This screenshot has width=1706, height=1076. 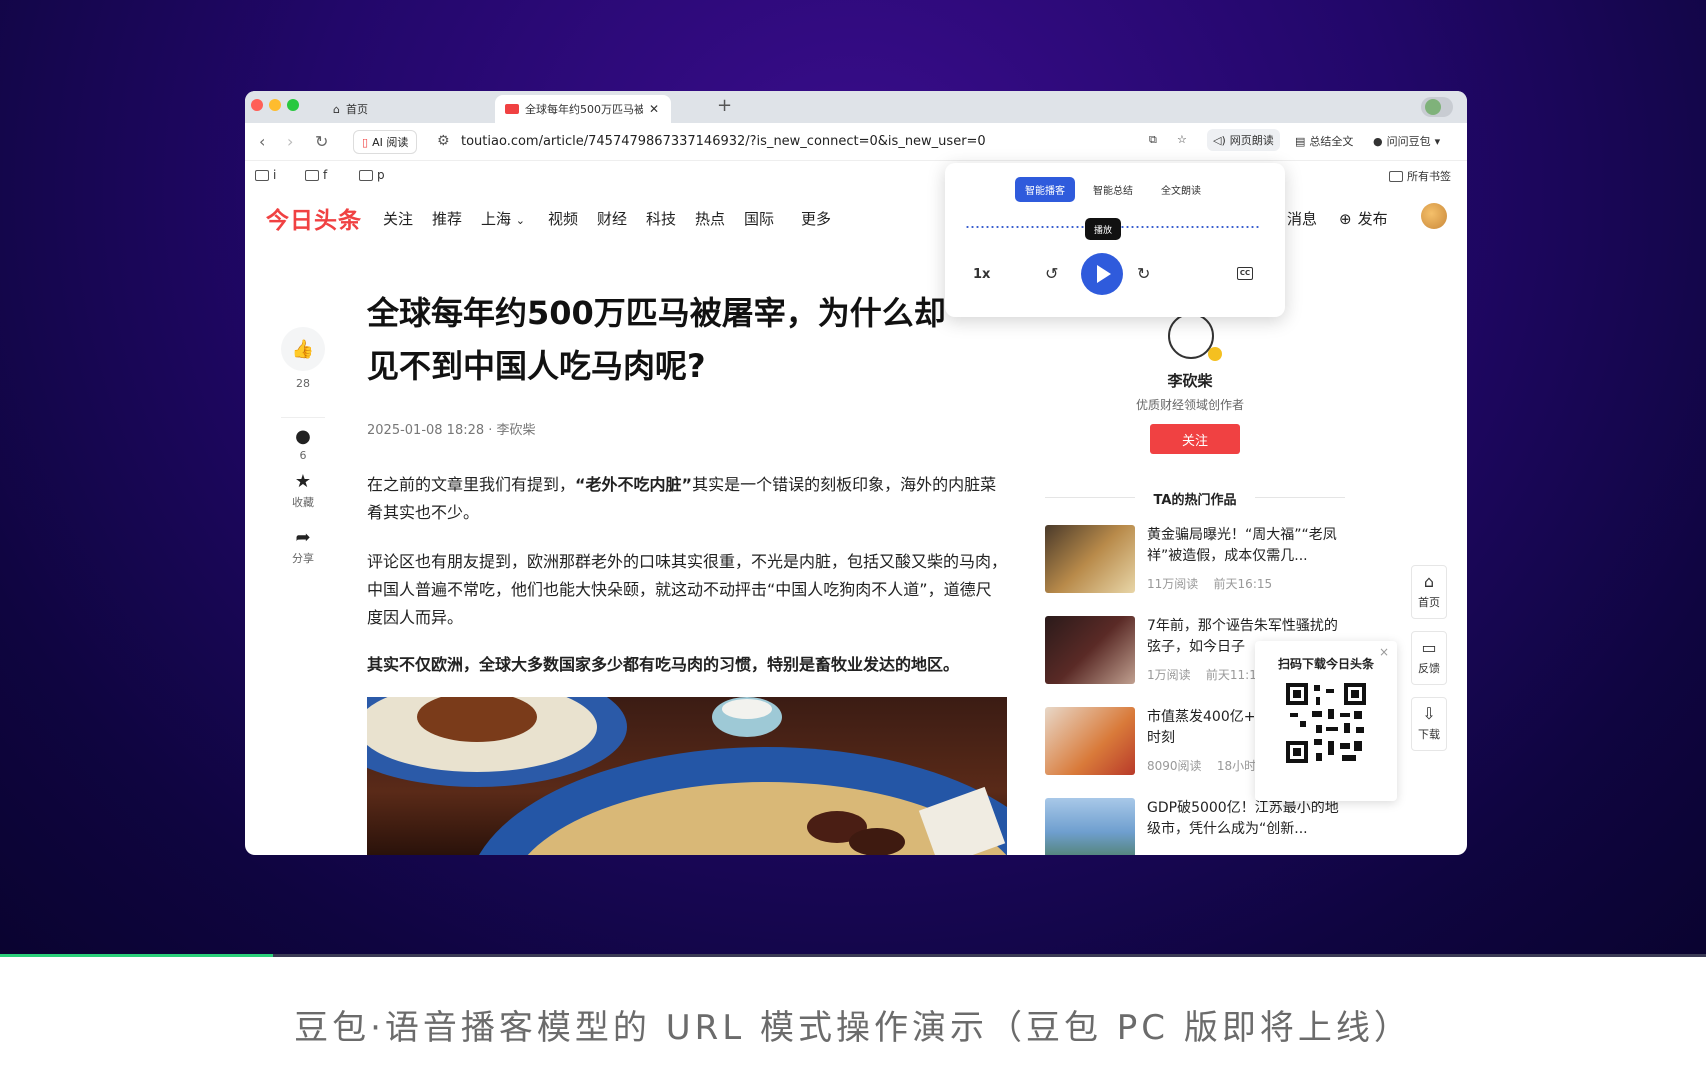 What do you see at coordinates (1429, 724) in the screenshot?
I see `download-tool-button: ⇩ 下载` at bounding box center [1429, 724].